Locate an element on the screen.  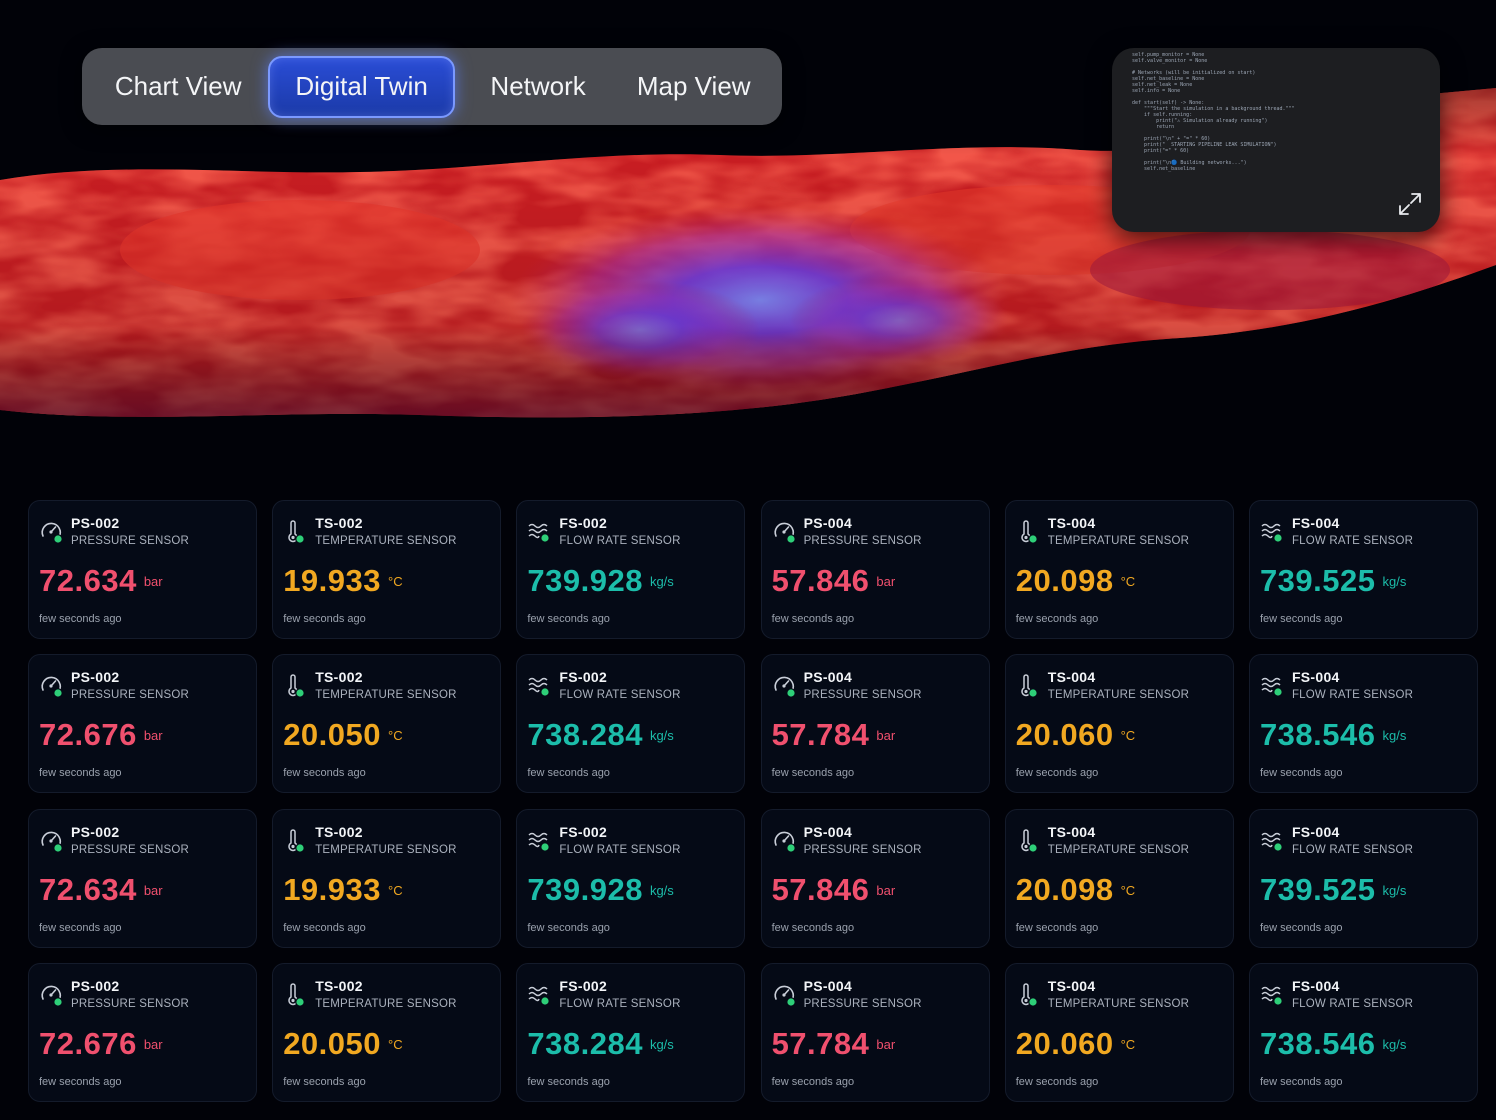
tab-digital-twin: Digital Twin is located at coordinates (361, 86).